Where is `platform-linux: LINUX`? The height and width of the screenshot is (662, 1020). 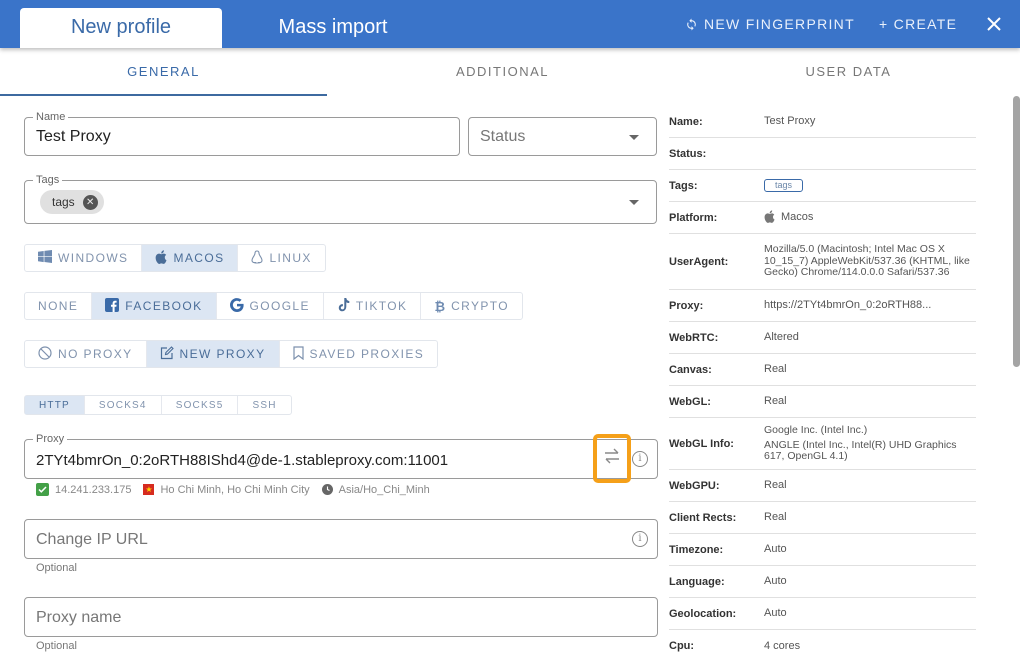 platform-linux: LINUX is located at coordinates (281, 258).